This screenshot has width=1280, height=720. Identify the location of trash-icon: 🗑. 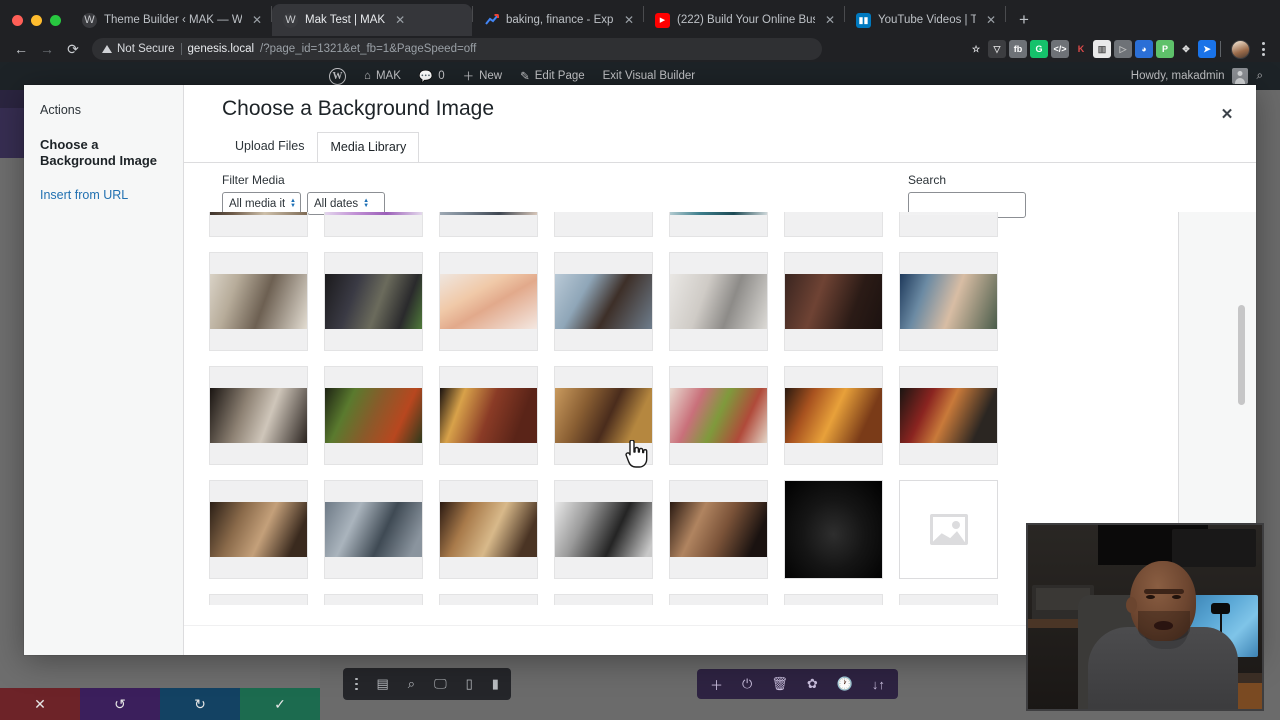
(779, 684).